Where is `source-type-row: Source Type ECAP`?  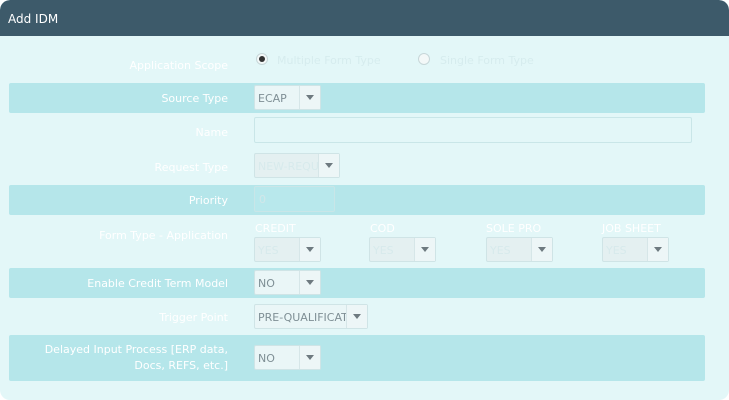
source-type-row: Source Type ECAP is located at coordinates (357, 98).